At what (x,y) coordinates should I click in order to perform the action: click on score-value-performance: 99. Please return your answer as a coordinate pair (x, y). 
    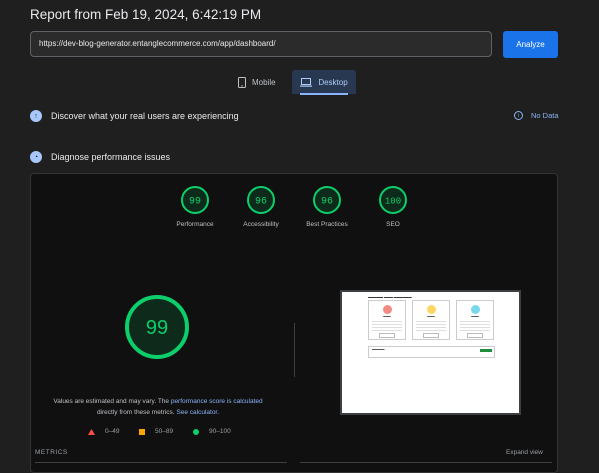
    Looking at the image, I should click on (195, 202).